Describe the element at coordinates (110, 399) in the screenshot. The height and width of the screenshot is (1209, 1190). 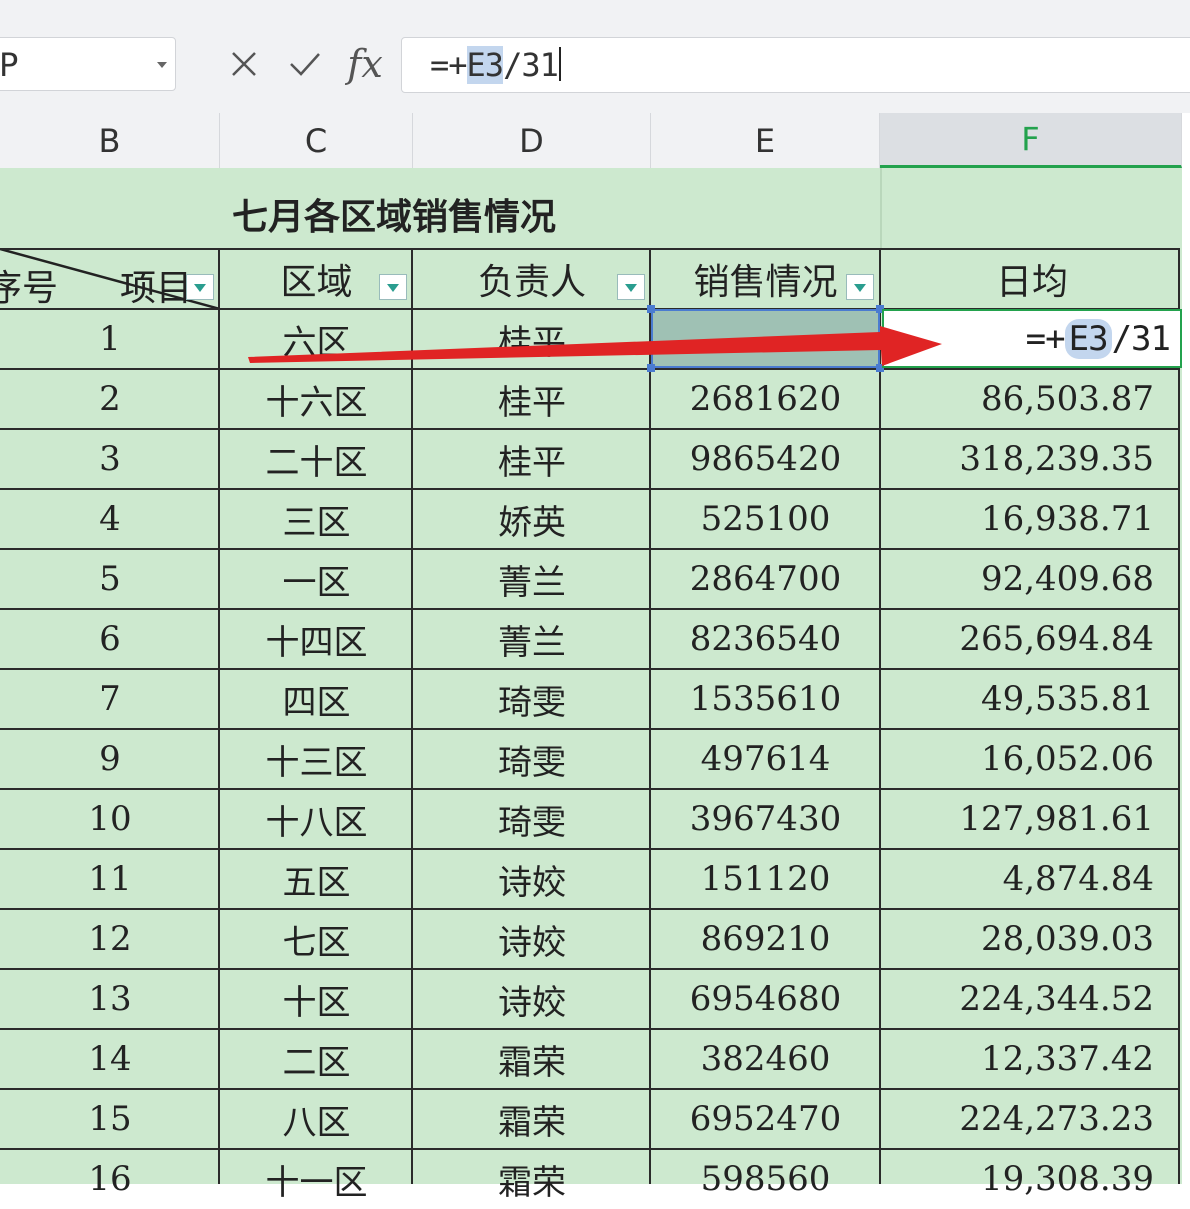
I see `row-number-cell: 2` at that location.